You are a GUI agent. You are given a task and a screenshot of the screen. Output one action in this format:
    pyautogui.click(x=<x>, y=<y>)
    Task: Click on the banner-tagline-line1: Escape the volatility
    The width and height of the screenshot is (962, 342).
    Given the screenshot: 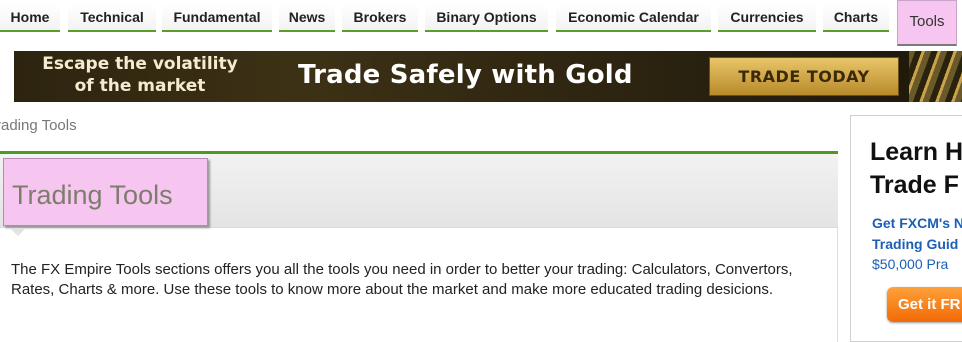 What is the action you would take?
    pyautogui.click(x=140, y=64)
    